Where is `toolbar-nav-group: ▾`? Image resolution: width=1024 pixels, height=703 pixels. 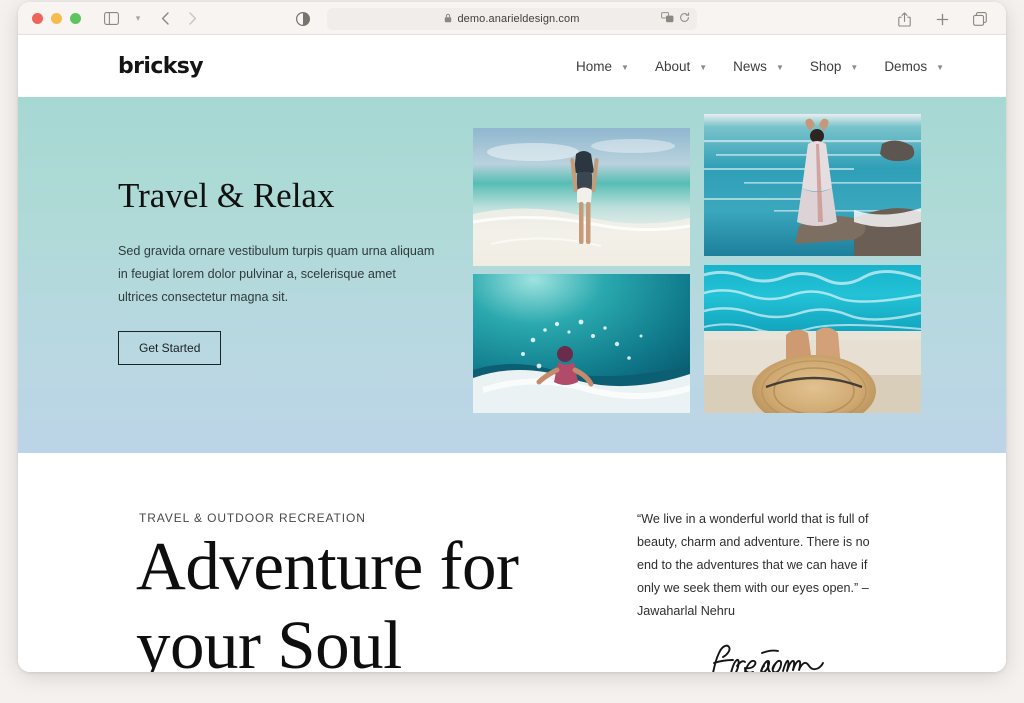 toolbar-nav-group: ▾ is located at coordinates (151, 18).